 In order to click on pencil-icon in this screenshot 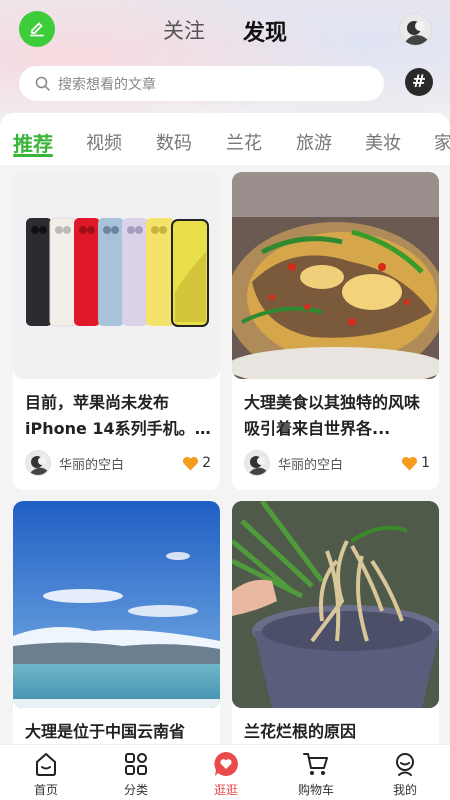, I will do `click(37, 29)`.